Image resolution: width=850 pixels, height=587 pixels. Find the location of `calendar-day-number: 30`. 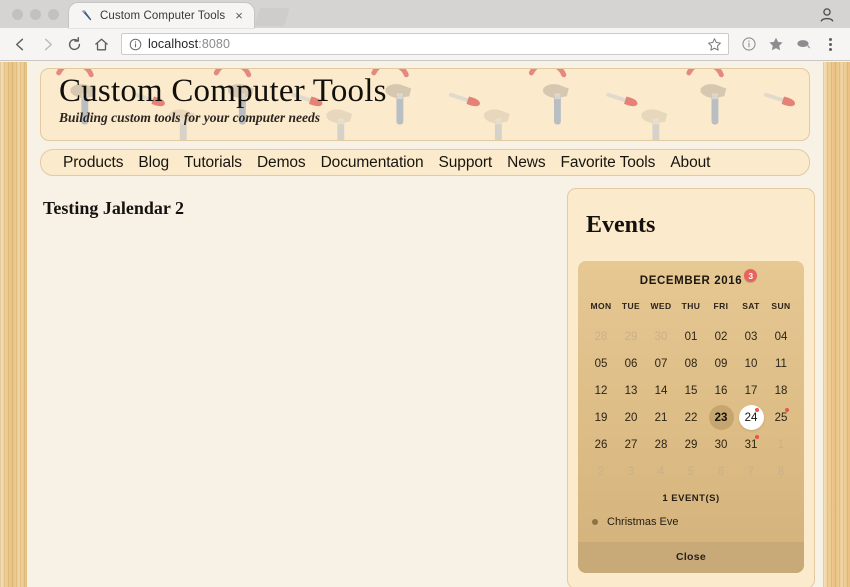

calendar-day-number: 30 is located at coordinates (721, 444).